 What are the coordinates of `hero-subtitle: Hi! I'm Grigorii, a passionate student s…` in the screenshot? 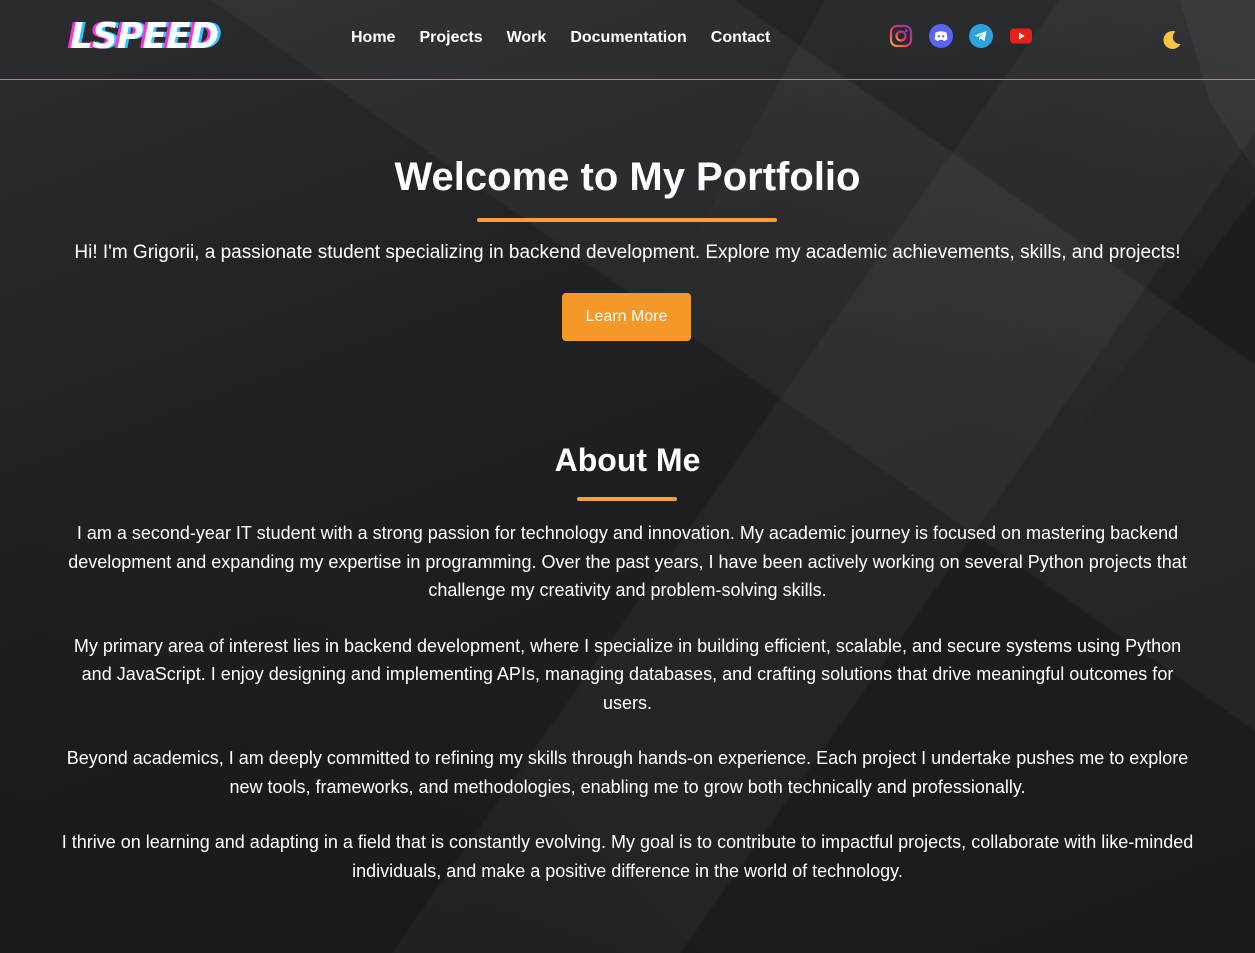 It's located at (627, 252).